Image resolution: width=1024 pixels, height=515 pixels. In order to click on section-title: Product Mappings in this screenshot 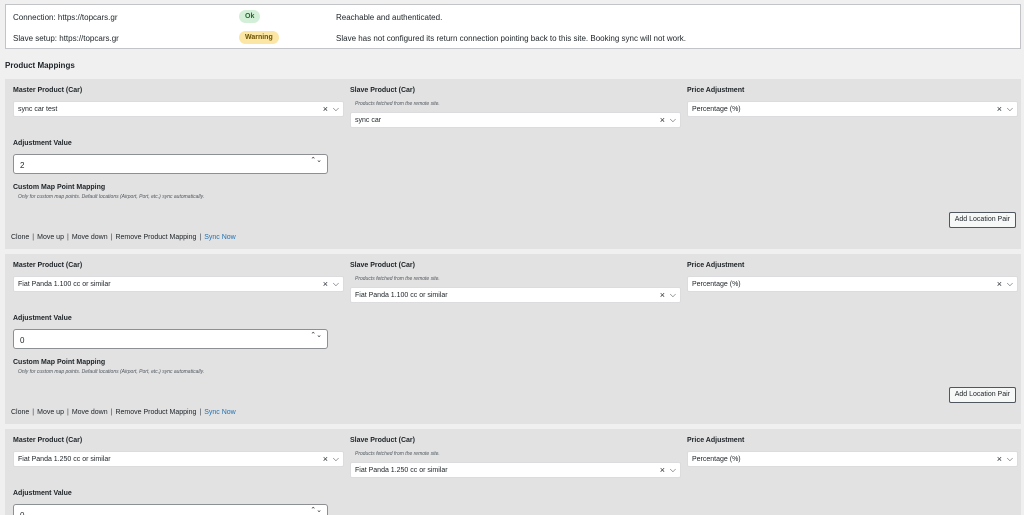, I will do `click(40, 65)`.